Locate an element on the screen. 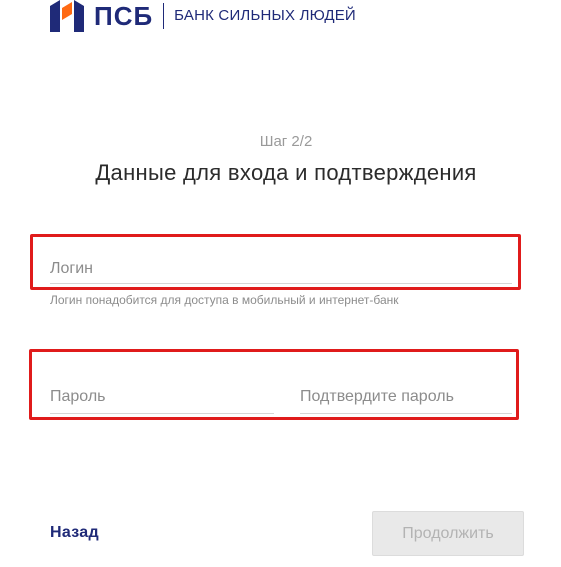  login-highlight-box is located at coordinates (275, 262).